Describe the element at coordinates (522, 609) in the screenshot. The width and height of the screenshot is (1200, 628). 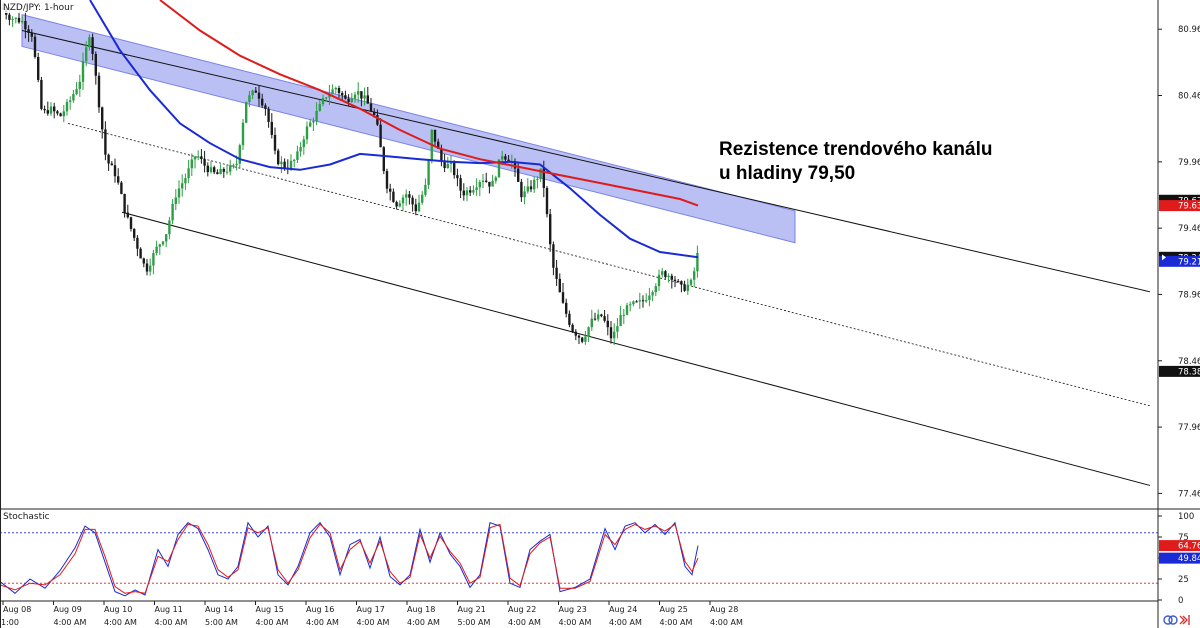
I see `time-tick-date: Aug 22` at that location.